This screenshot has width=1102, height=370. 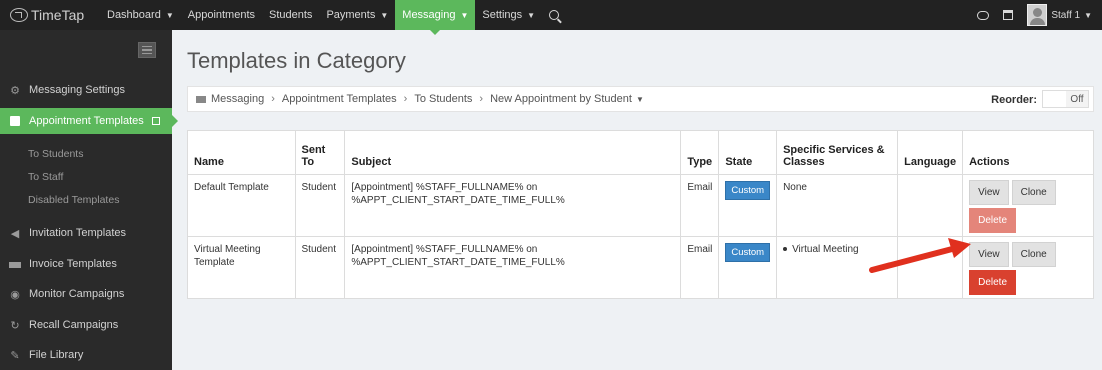 I want to click on header-text: Specific Services &, so click(x=834, y=150).